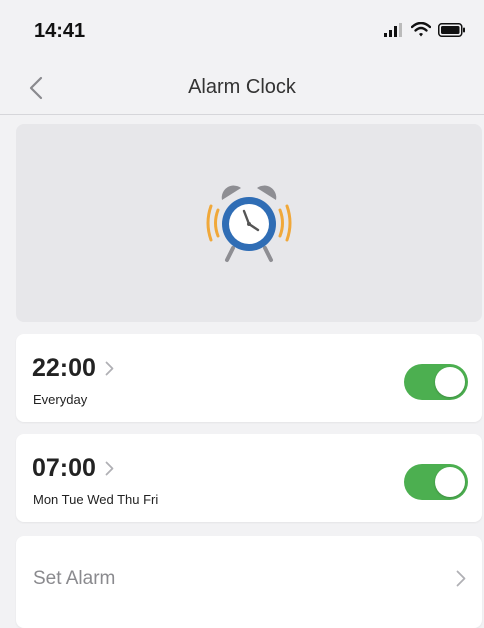 The width and height of the screenshot is (484, 628). Describe the element at coordinates (242, 31) in the screenshot. I see `status-bar: 14:41` at that location.